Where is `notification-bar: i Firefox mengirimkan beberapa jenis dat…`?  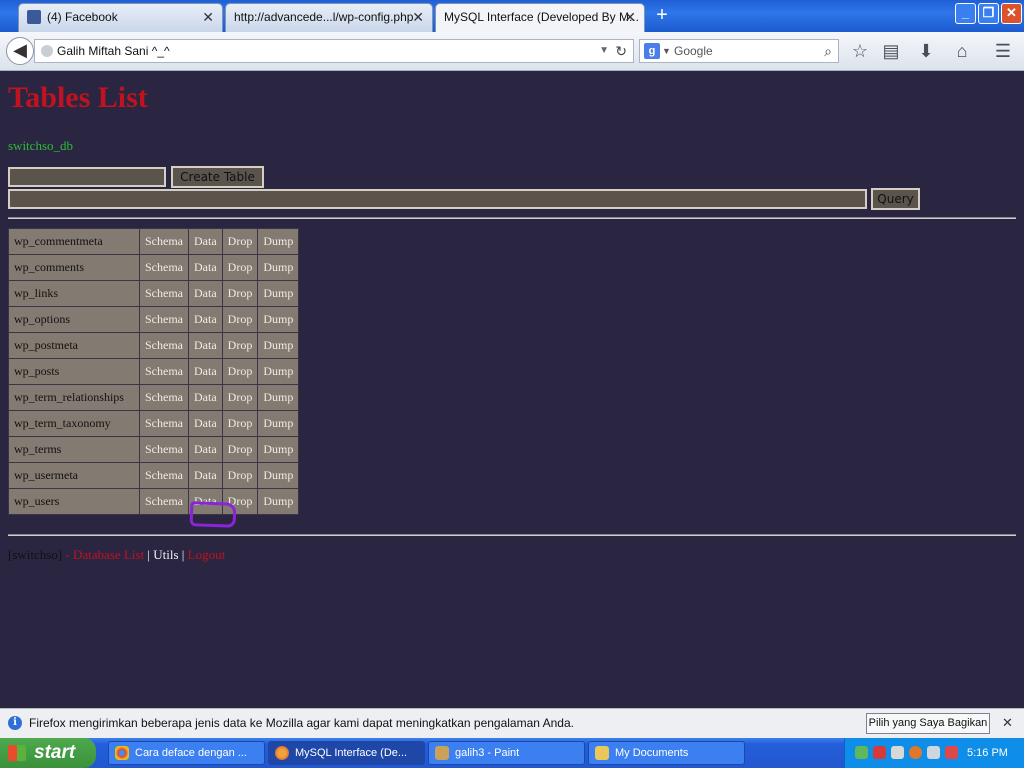 notification-bar: i Firefox mengirimkan beberapa jenis dat… is located at coordinates (512, 723).